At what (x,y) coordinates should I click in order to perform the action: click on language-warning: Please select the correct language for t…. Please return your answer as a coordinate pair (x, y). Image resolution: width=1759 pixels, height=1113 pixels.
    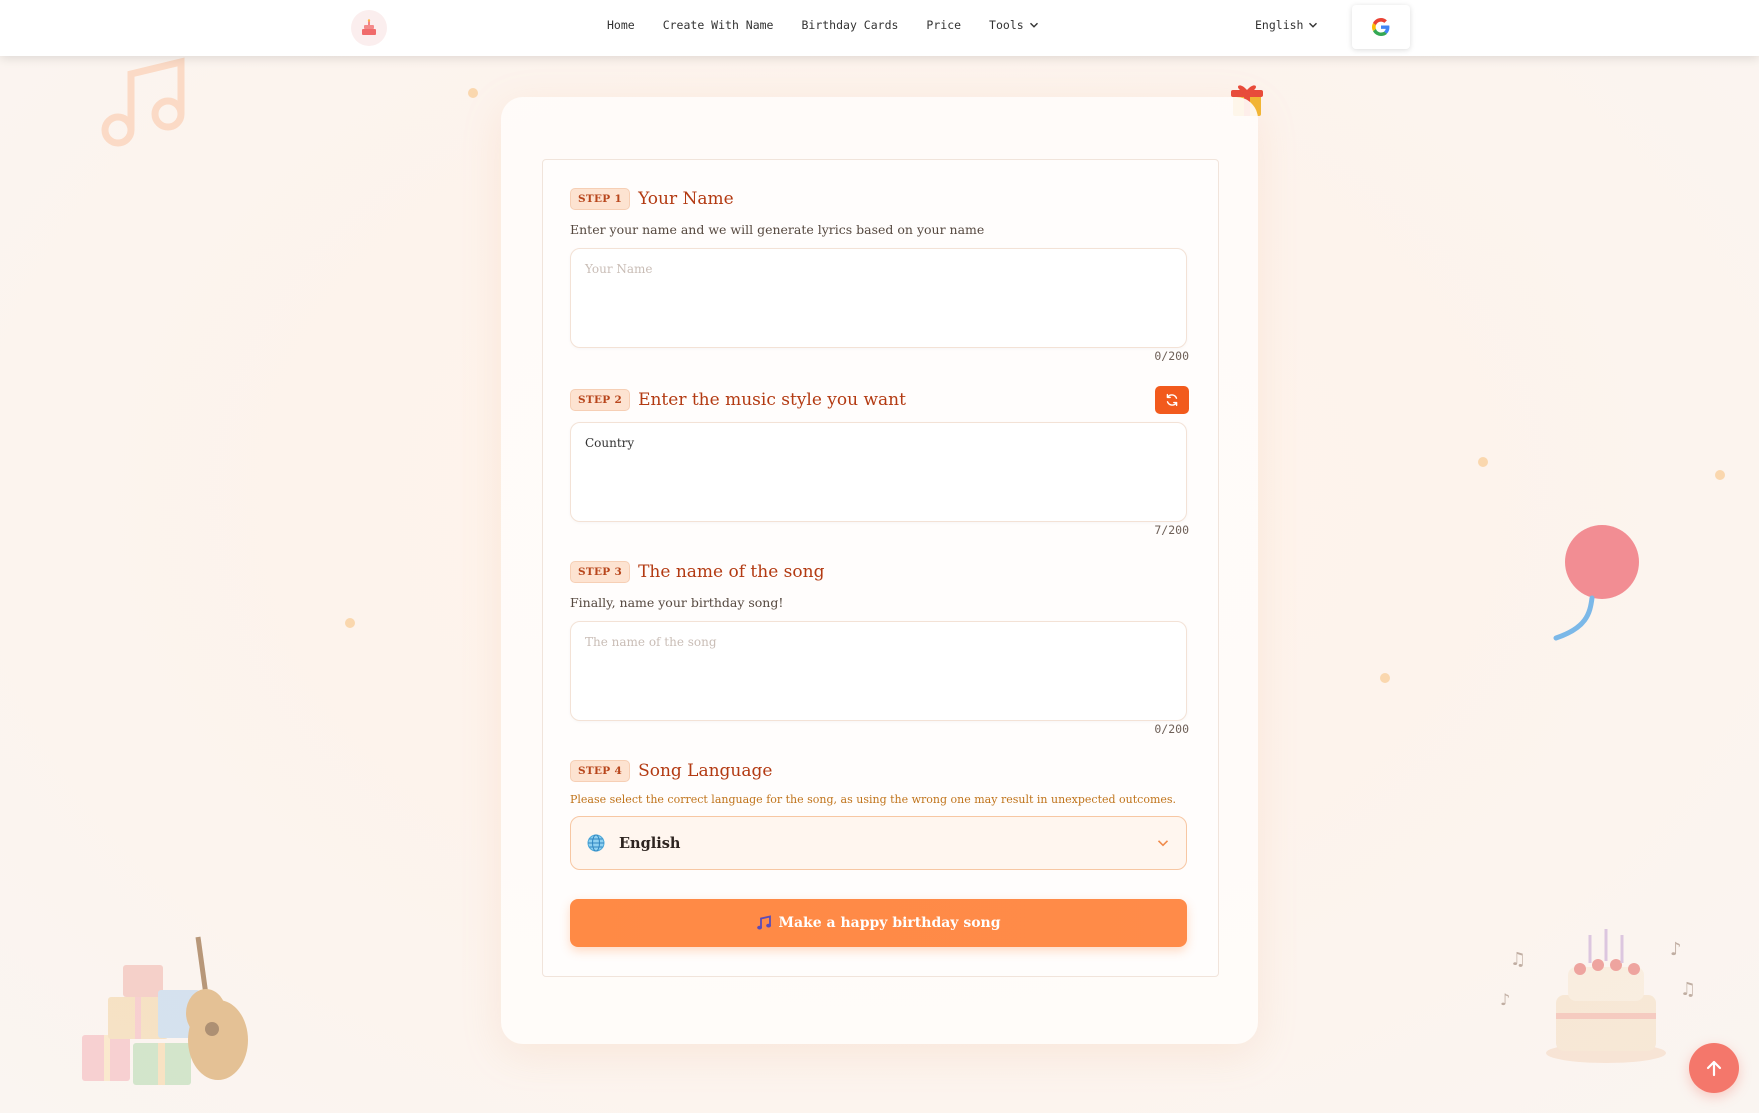
    Looking at the image, I should click on (873, 799).